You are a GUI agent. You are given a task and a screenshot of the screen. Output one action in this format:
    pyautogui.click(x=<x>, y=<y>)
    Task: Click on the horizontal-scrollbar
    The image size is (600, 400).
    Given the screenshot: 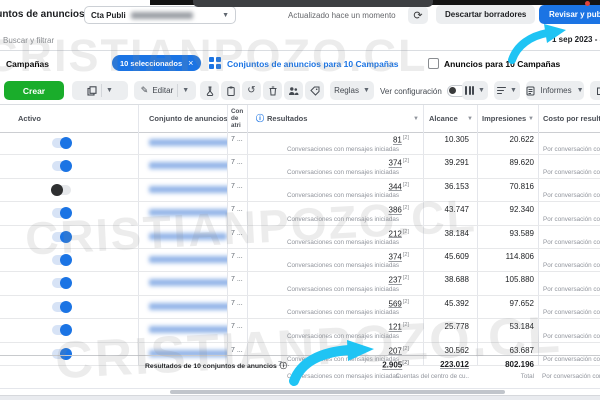 What is the action you would take?
    pyautogui.click(x=337, y=392)
    